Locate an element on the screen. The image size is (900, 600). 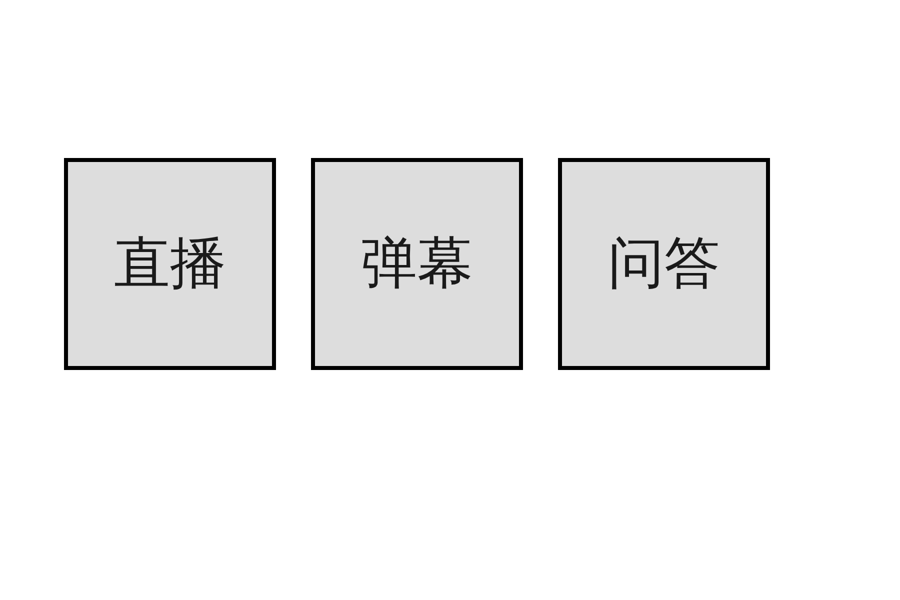
mode-button: 弹幕 is located at coordinates (417, 264).